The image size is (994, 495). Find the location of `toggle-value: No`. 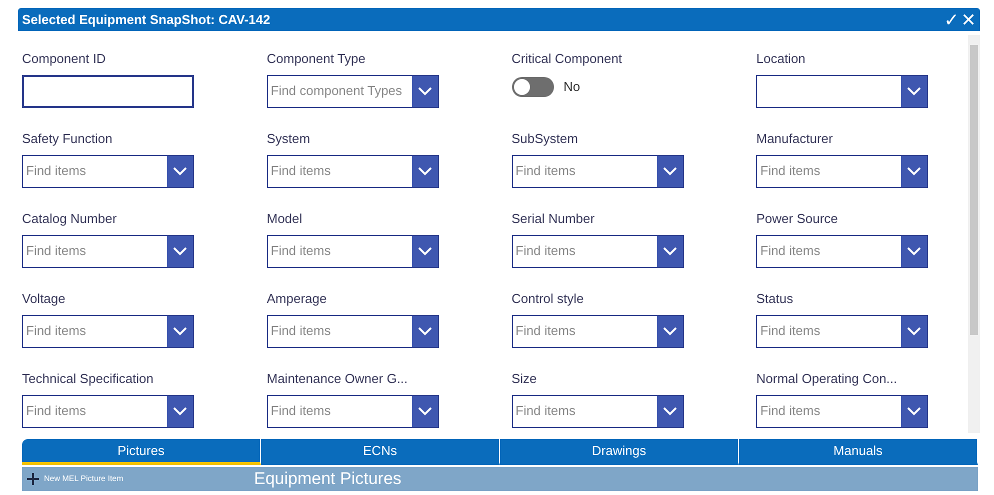

toggle-value: No is located at coordinates (572, 87).